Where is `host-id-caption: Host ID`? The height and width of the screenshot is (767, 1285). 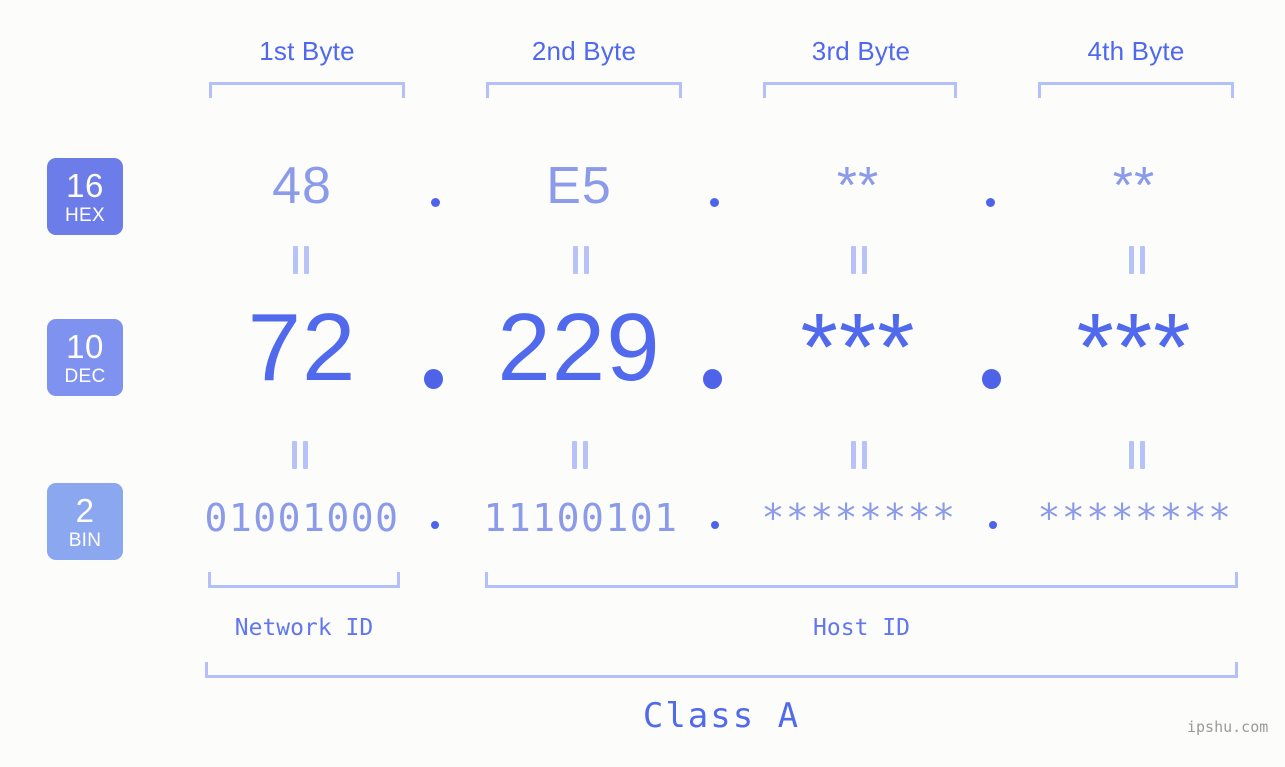 host-id-caption: Host ID is located at coordinates (861, 628).